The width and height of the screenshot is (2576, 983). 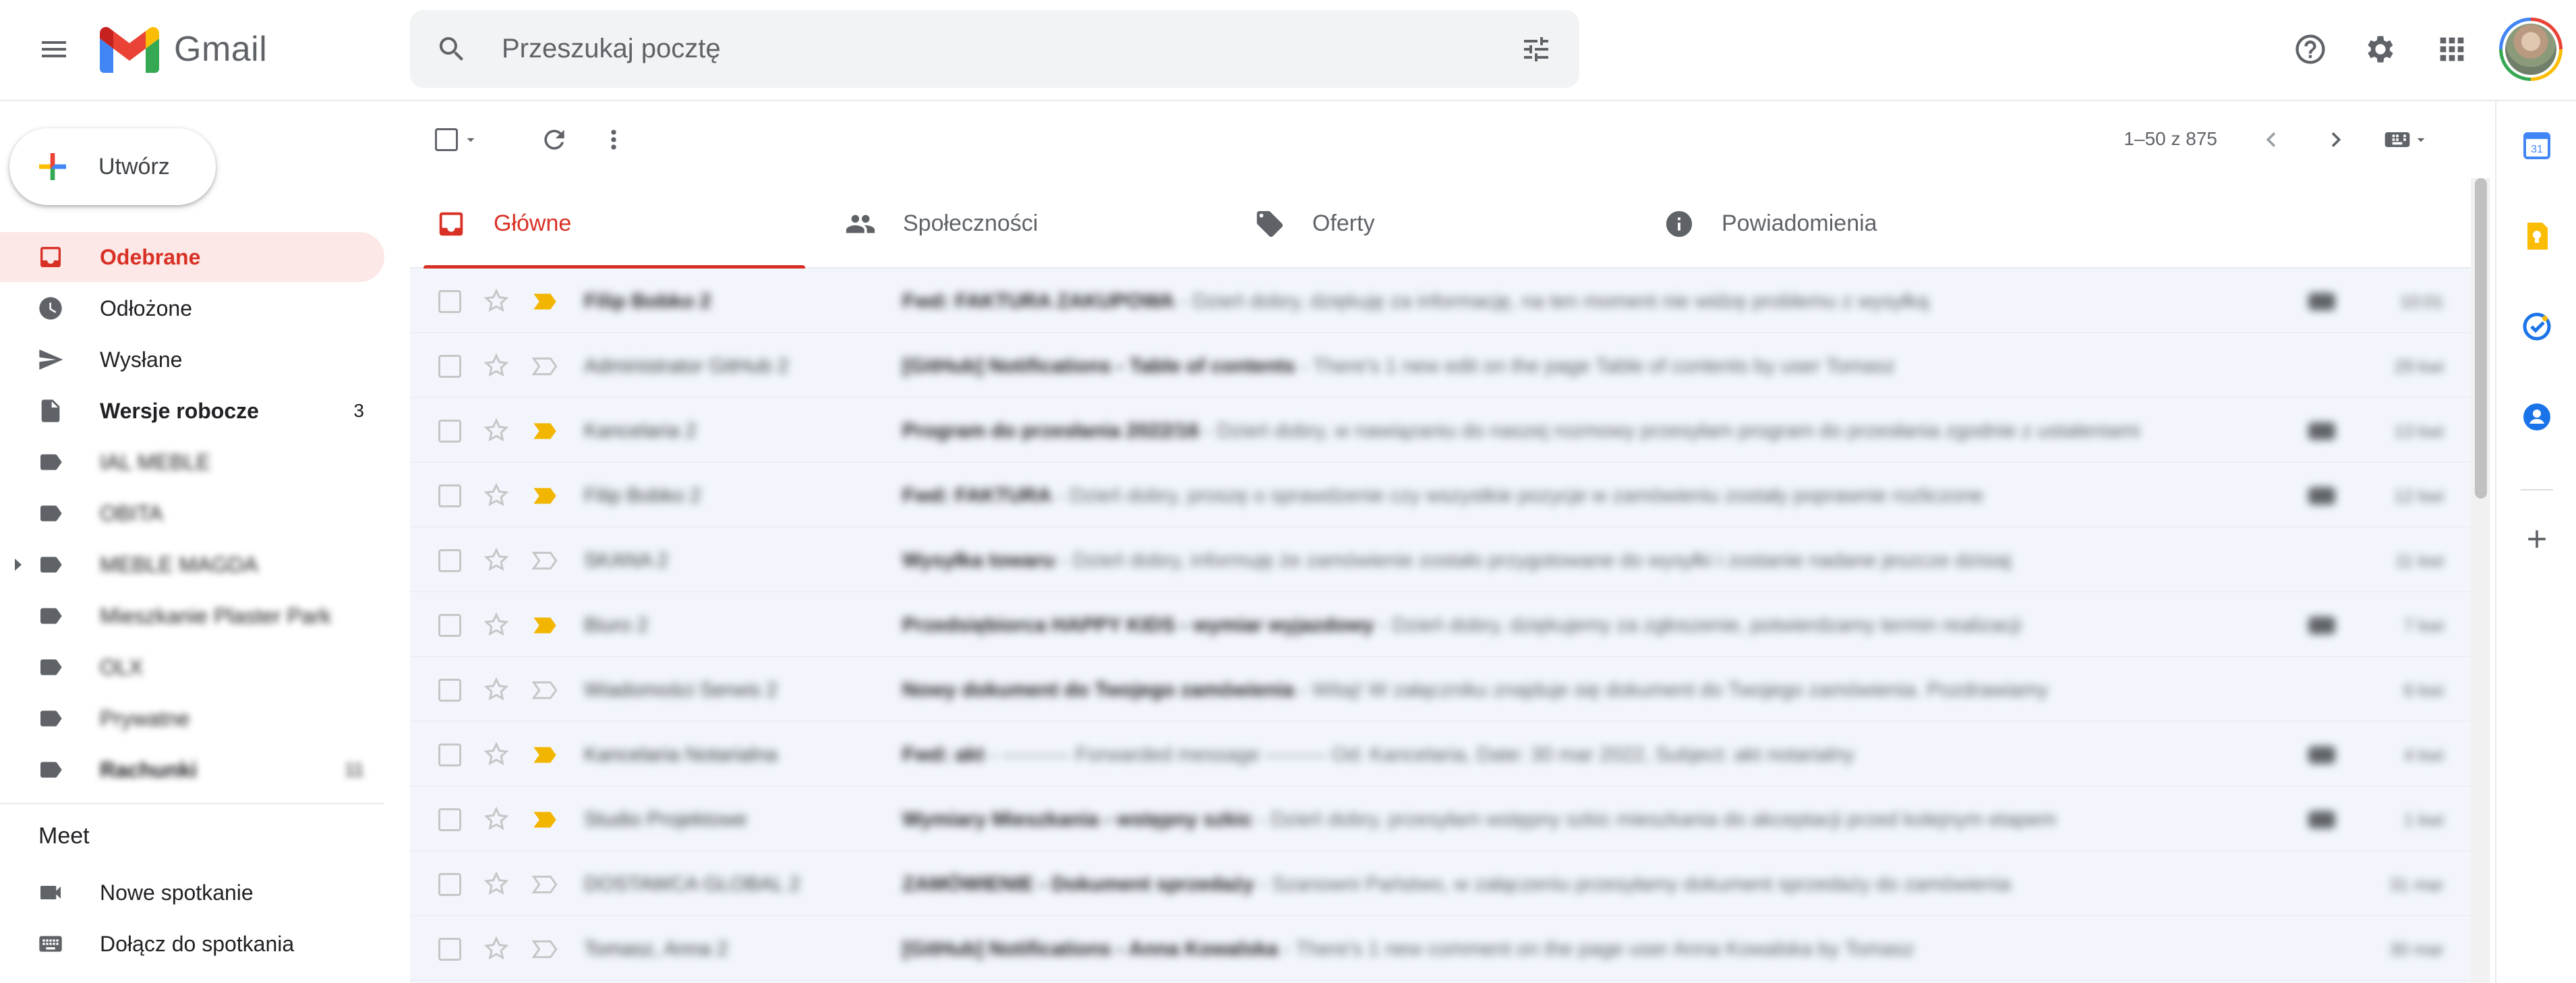 I want to click on support-button, so click(x=2310, y=49).